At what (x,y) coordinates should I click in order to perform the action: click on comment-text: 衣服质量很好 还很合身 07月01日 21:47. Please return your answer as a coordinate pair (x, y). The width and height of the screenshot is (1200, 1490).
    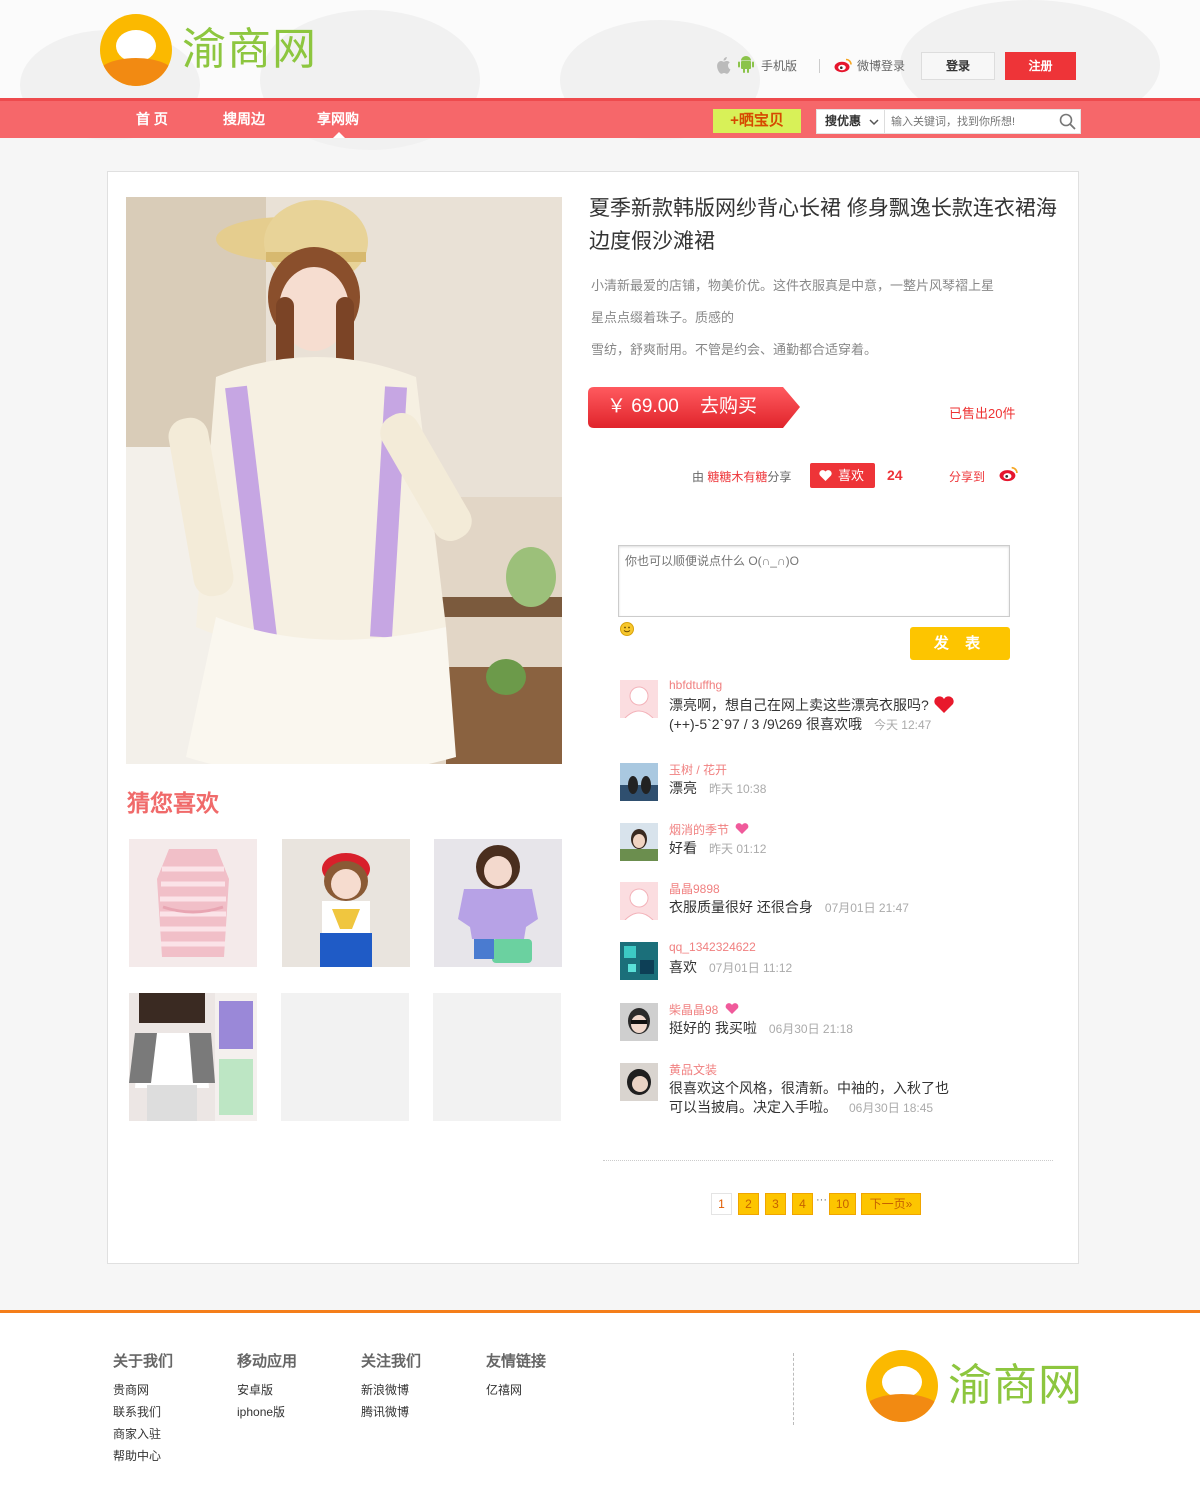
    Looking at the image, I should click on (789, 908).